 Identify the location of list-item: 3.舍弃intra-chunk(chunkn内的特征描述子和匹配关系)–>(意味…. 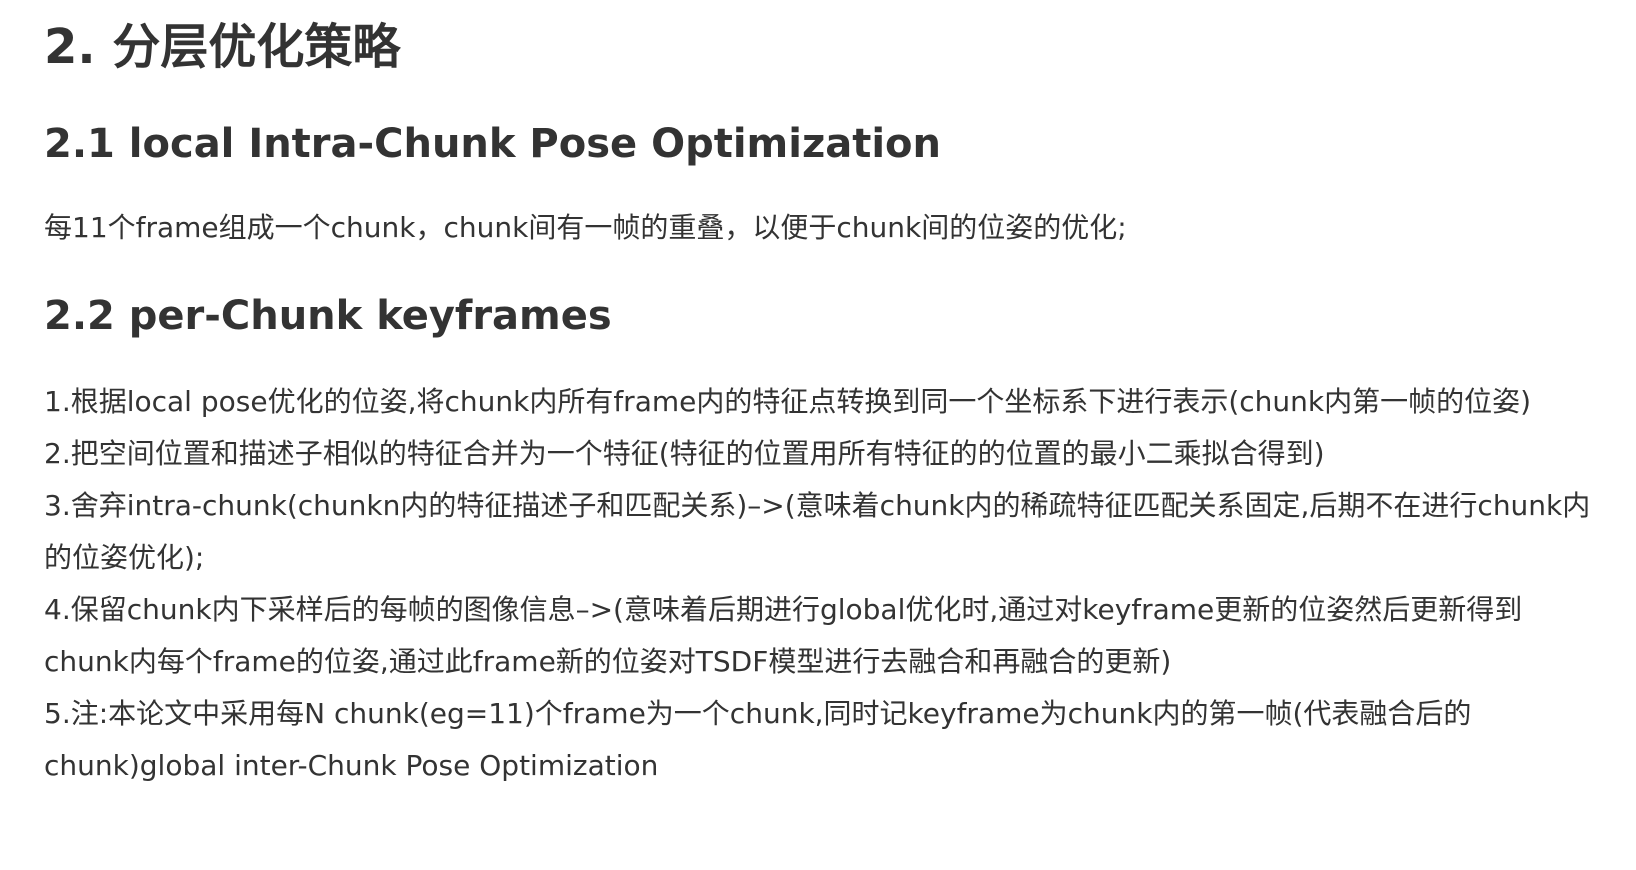
(817, 531).